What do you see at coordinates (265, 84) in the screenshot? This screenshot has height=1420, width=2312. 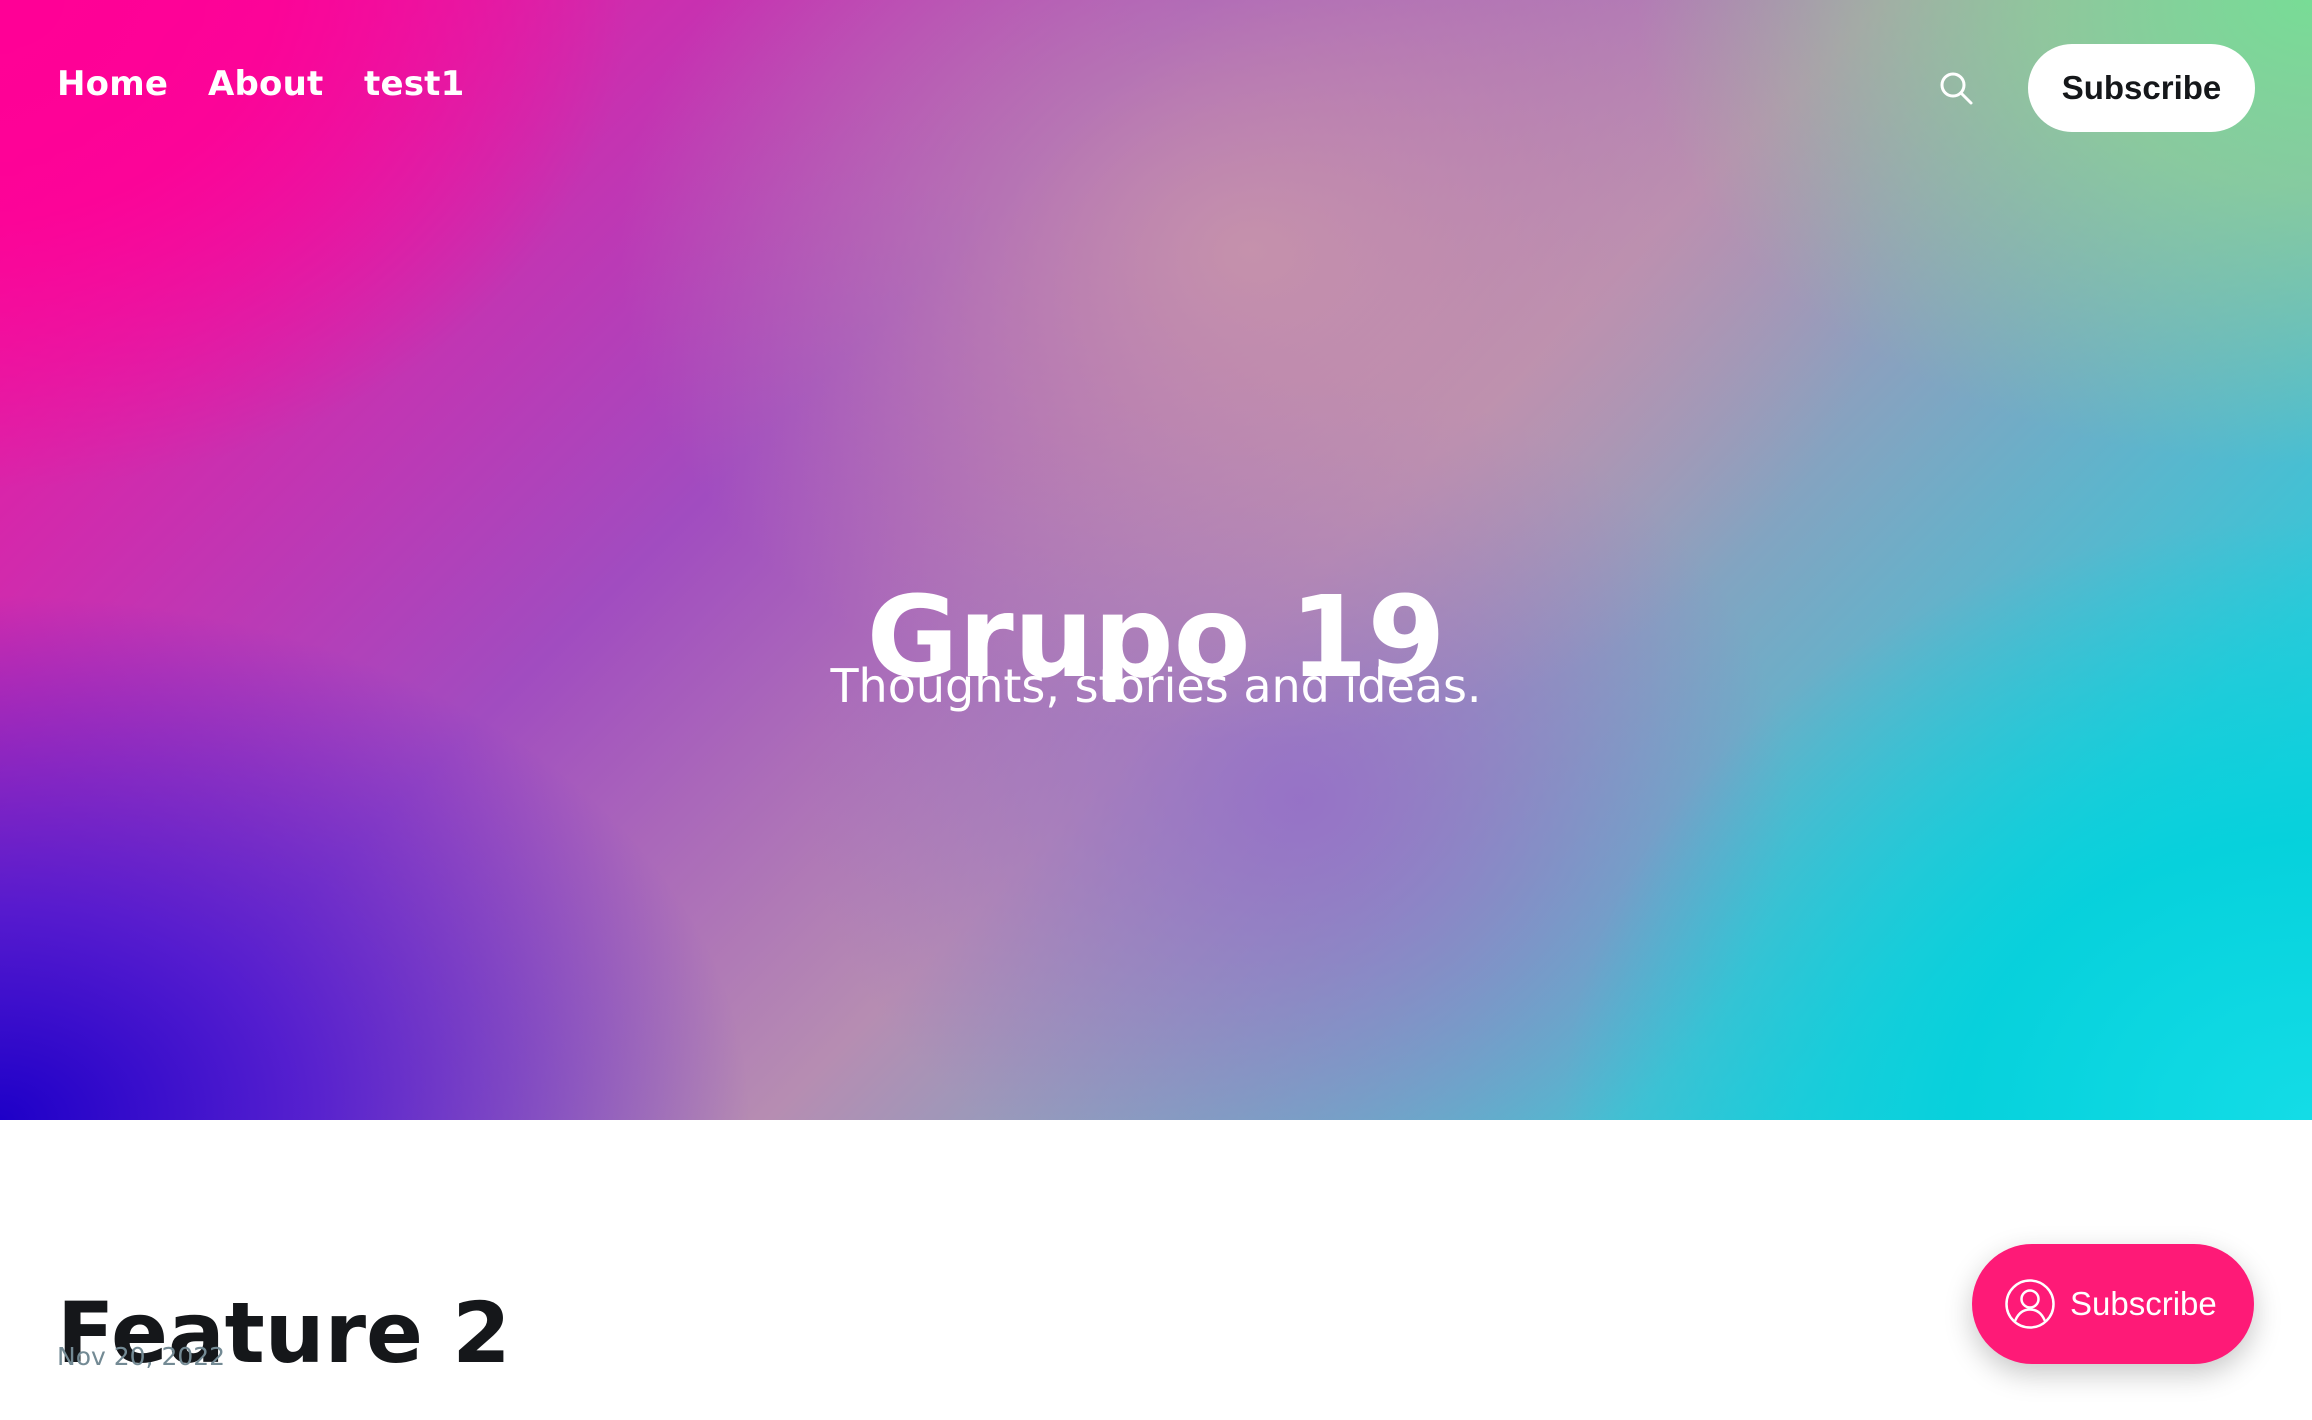 I see `nav-link-about: About` at bounding box center [265, 84].